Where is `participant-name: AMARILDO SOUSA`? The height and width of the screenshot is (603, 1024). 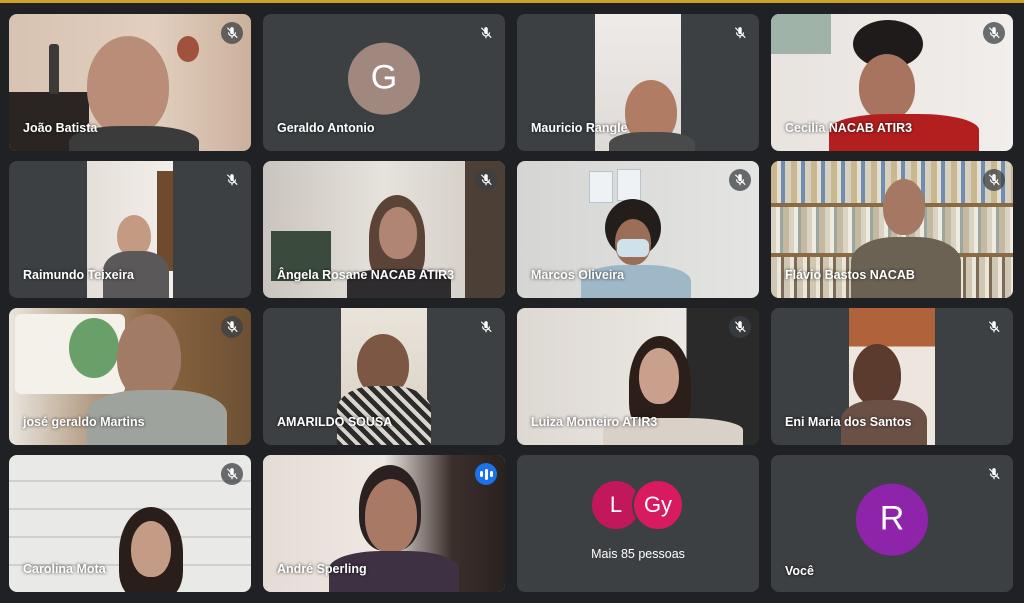
participant-name: AMARILDO SOUSA is located at coordinates (335, 422).